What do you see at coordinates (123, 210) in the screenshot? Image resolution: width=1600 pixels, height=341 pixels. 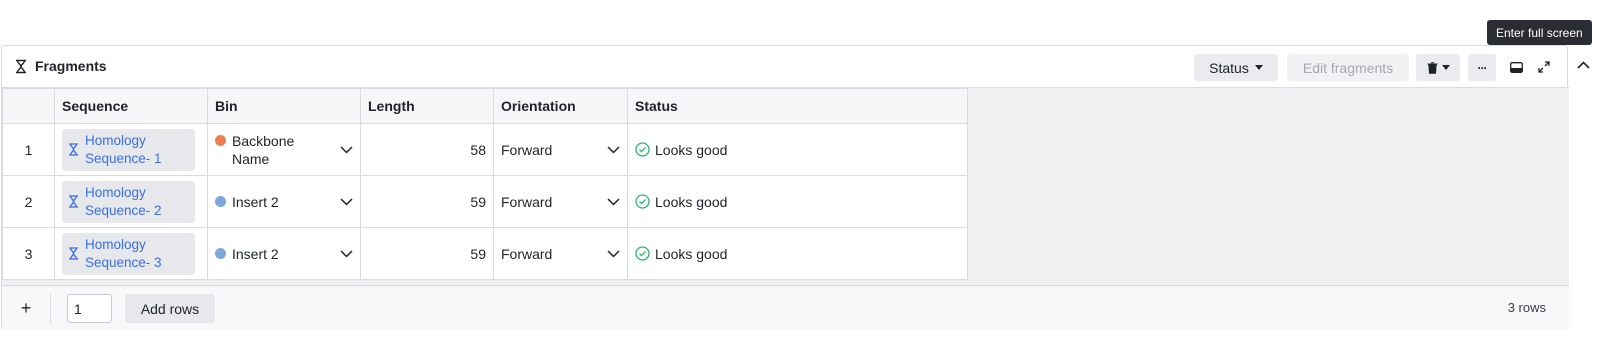 I see `sequence-name-line2: Sequence- 2` at bounding box center [123, 210].